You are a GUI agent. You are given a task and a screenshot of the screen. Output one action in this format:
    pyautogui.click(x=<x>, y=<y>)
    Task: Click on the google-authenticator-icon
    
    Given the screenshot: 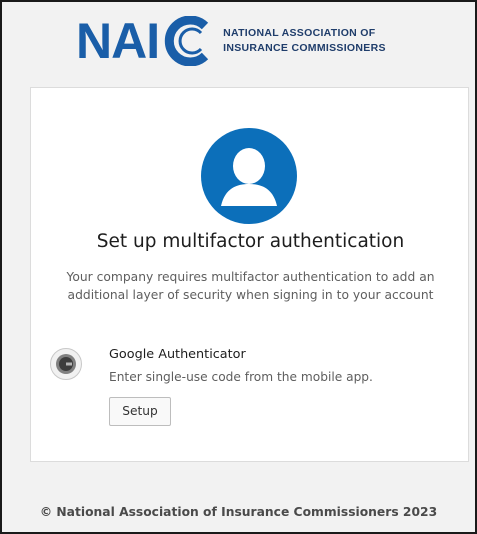 What is the action you would take?
    pyautogui.click(x=66, y=364)
    